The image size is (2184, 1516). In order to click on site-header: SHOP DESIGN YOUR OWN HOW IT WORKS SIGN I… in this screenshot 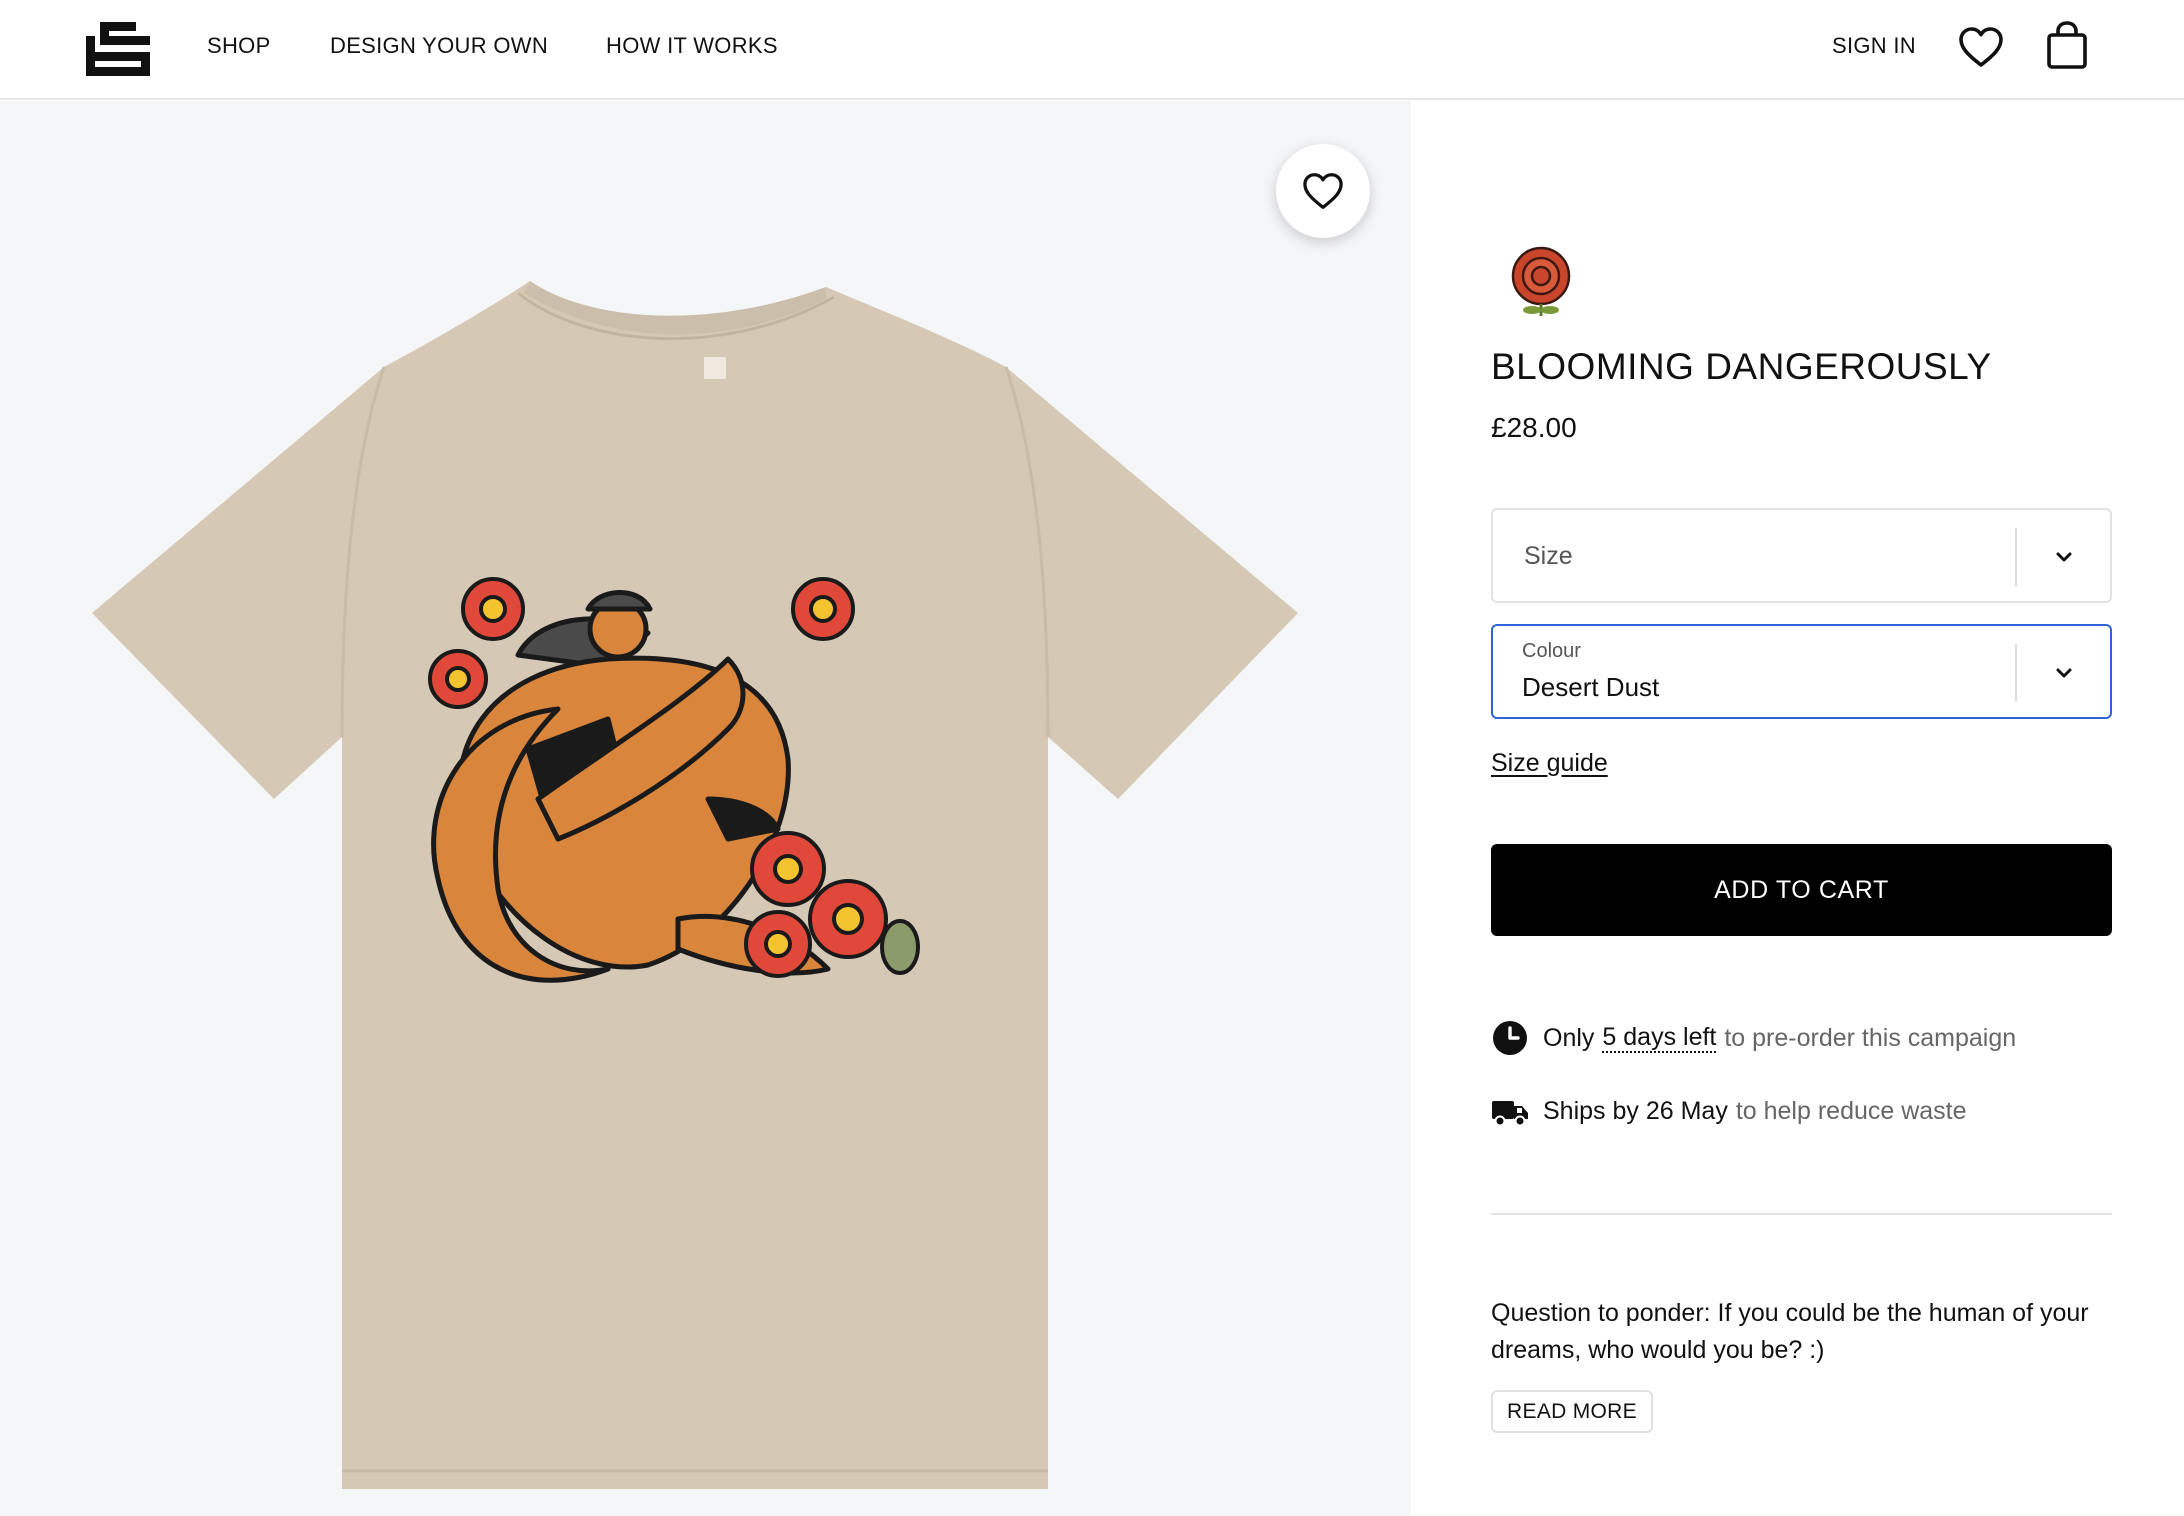, I will do `click(1092, 50)`.